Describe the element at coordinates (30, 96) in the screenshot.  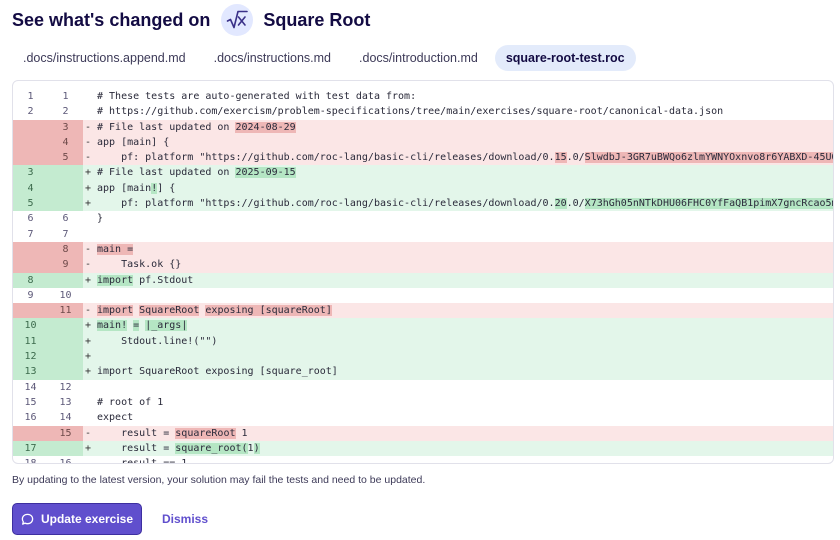
I see `old-line-number: 1` at that location.